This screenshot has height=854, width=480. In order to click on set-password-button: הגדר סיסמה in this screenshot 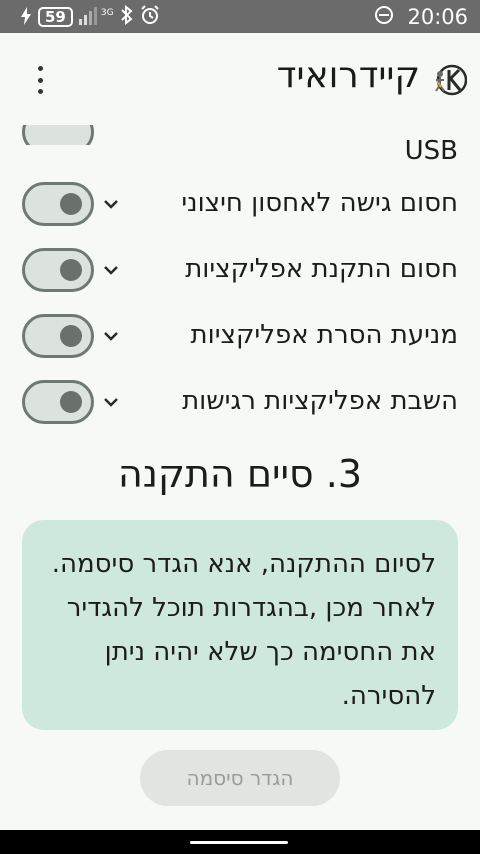, I will do `click(240, 778)`.